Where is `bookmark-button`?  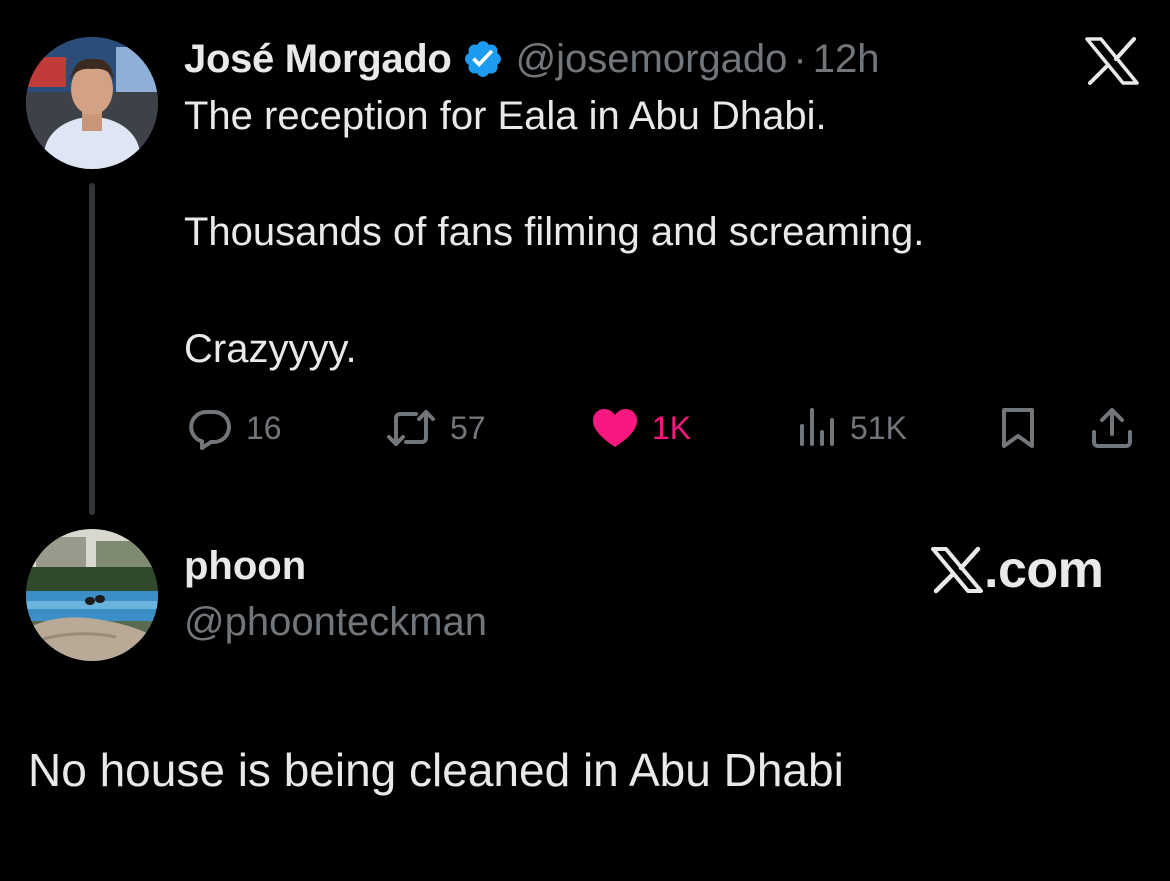 bookmark-button is located at coordinates (1018, 428).